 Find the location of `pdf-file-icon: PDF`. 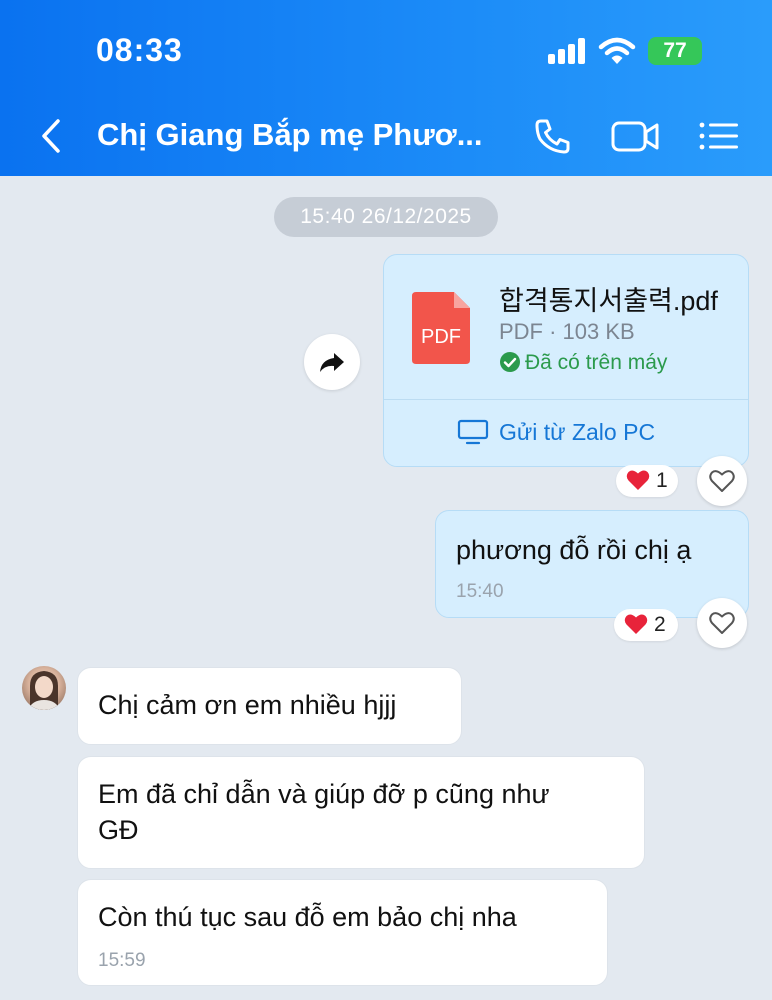

pdf-file-icon: PDF is located at coordinates (441, 328).